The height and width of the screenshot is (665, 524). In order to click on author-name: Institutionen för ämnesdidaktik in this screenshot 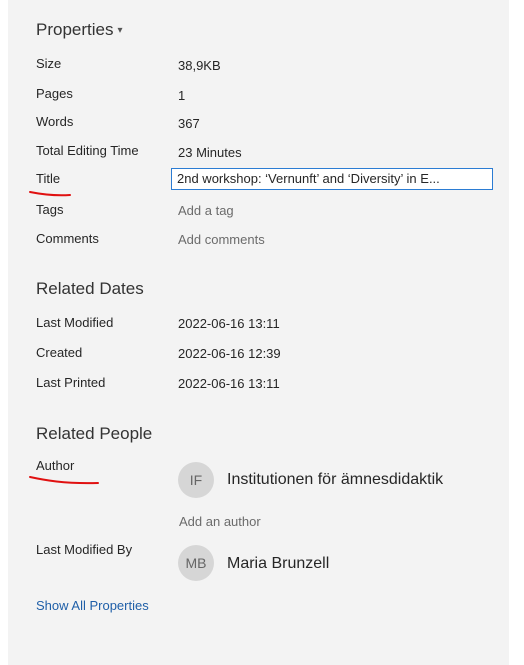, I will do `click(335, 480)`.